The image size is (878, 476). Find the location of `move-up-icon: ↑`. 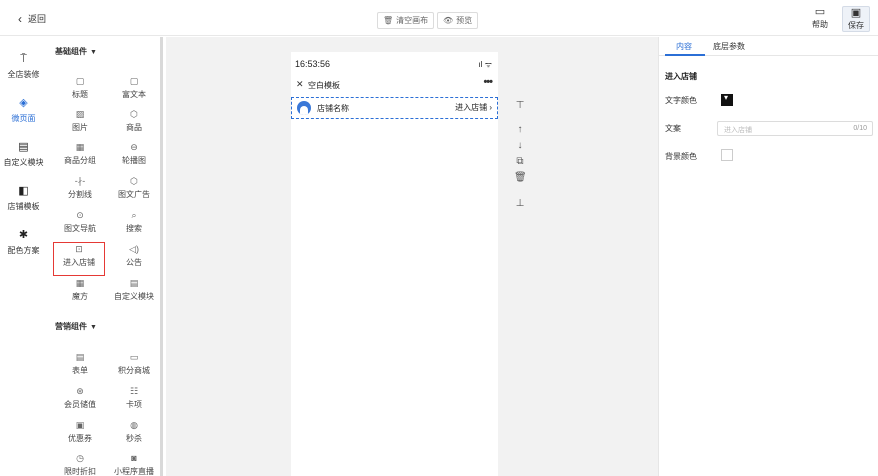

move-up-icon: ↑ is located at coordinates (520, 129).